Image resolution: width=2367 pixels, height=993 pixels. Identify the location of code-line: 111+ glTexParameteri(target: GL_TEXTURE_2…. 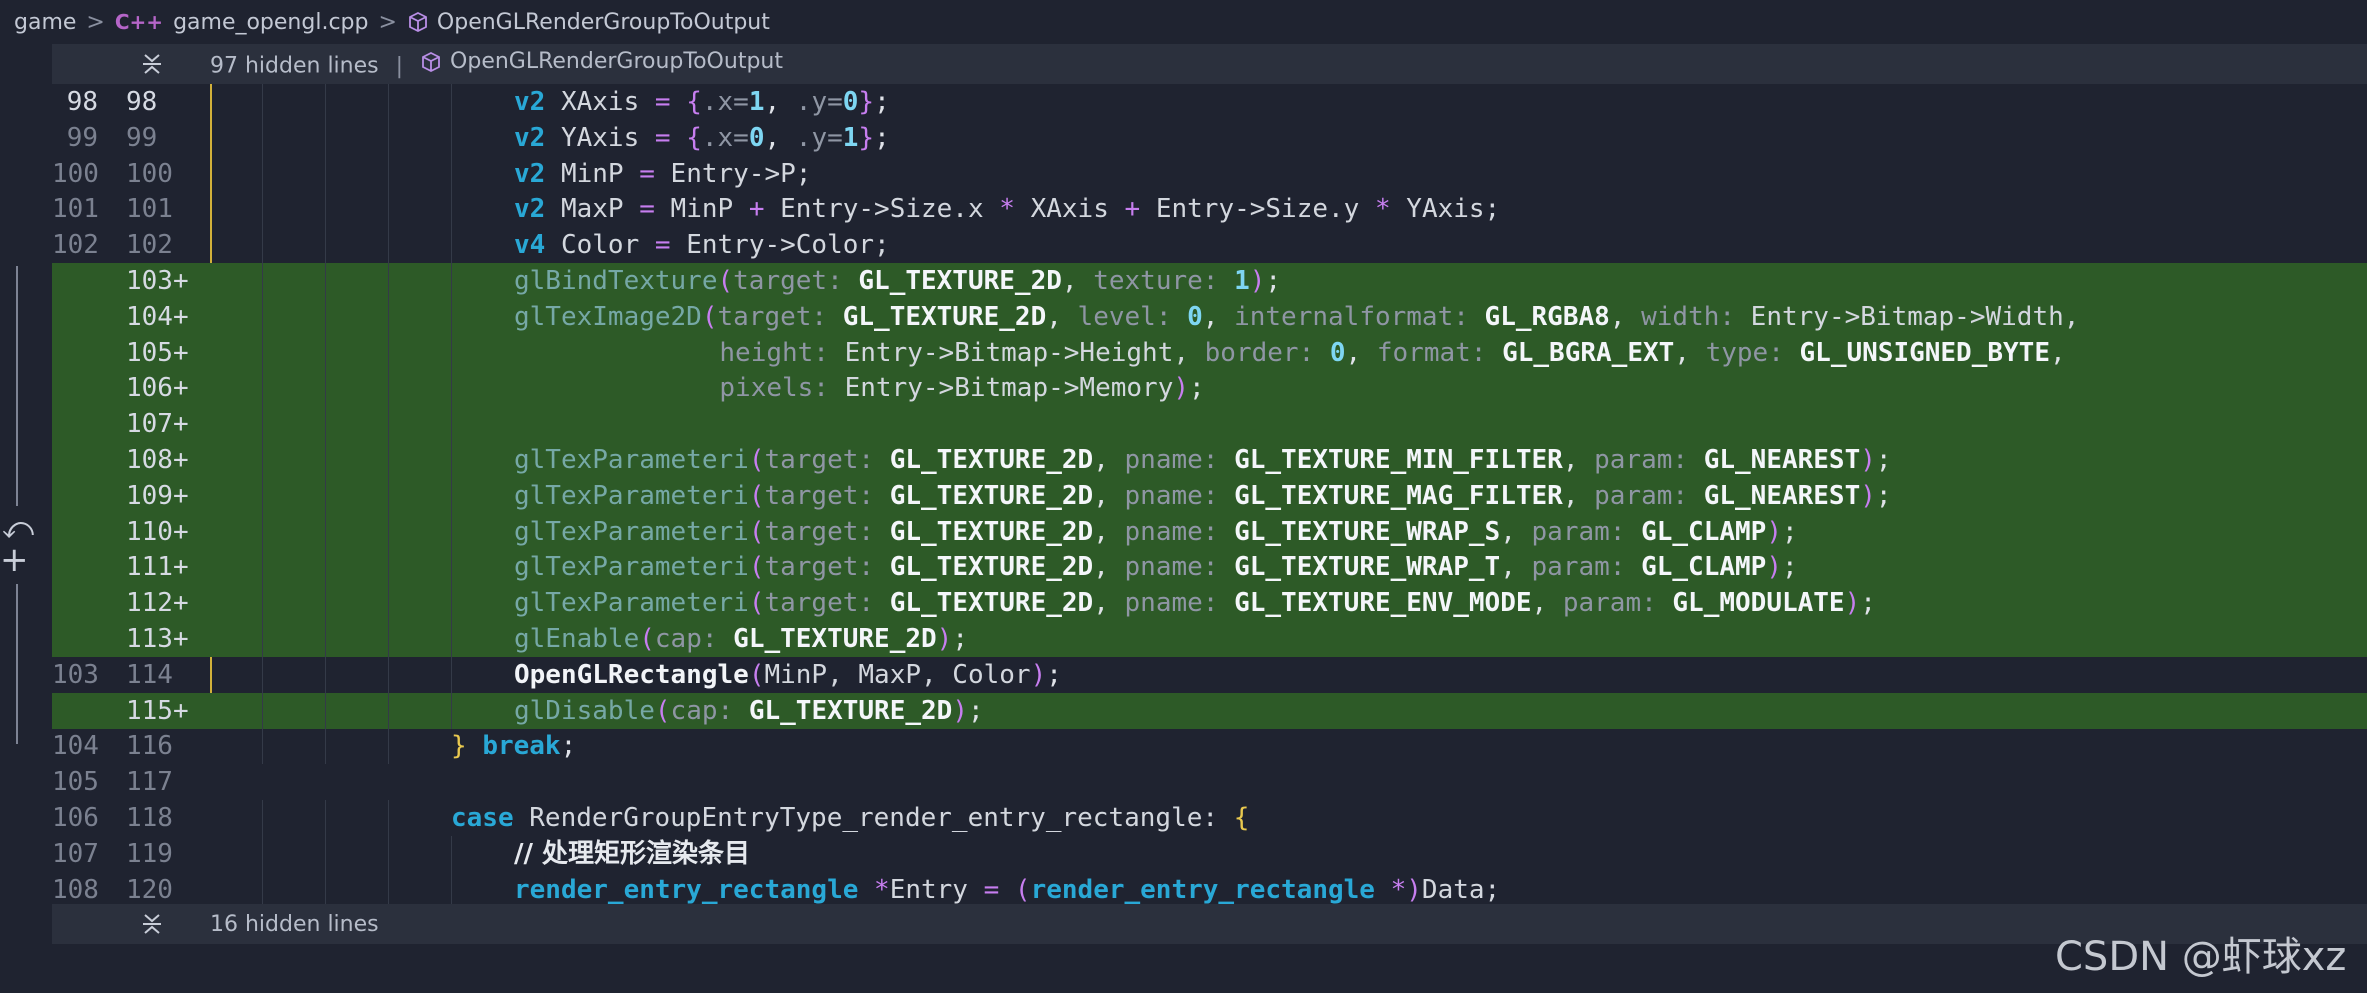
(1209, 567).